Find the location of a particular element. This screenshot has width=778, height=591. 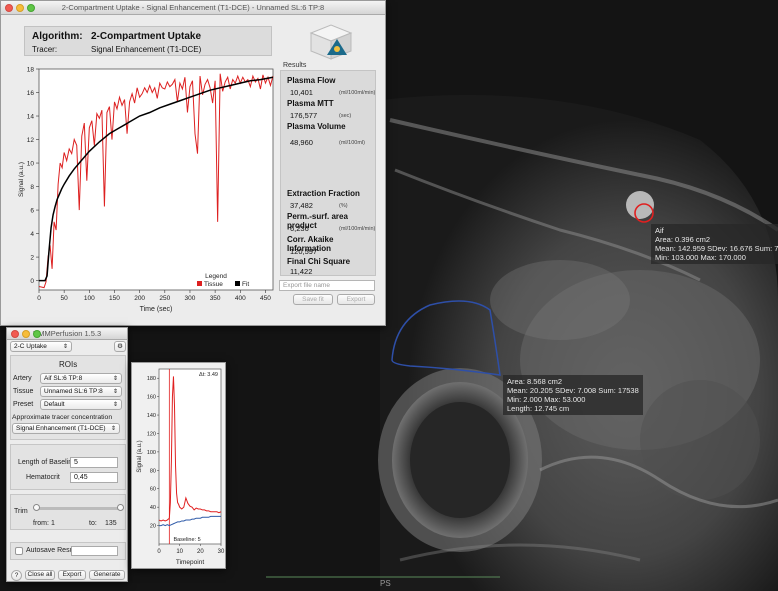

delta-t-label: Δt: 3.49 is located at coordinates (208, 375).